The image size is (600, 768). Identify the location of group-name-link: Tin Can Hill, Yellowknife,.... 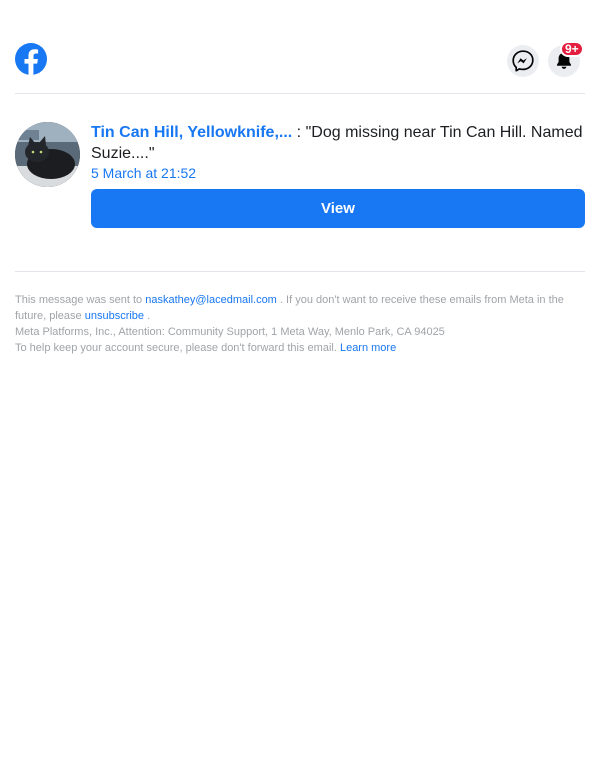
(191, 132).